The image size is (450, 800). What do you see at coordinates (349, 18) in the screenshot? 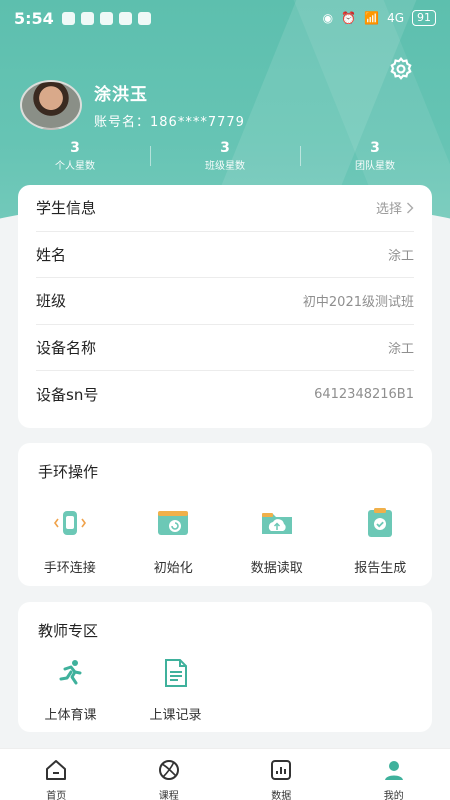
I see `alarm-icon: ⏰` at bounding box center [349, 18].